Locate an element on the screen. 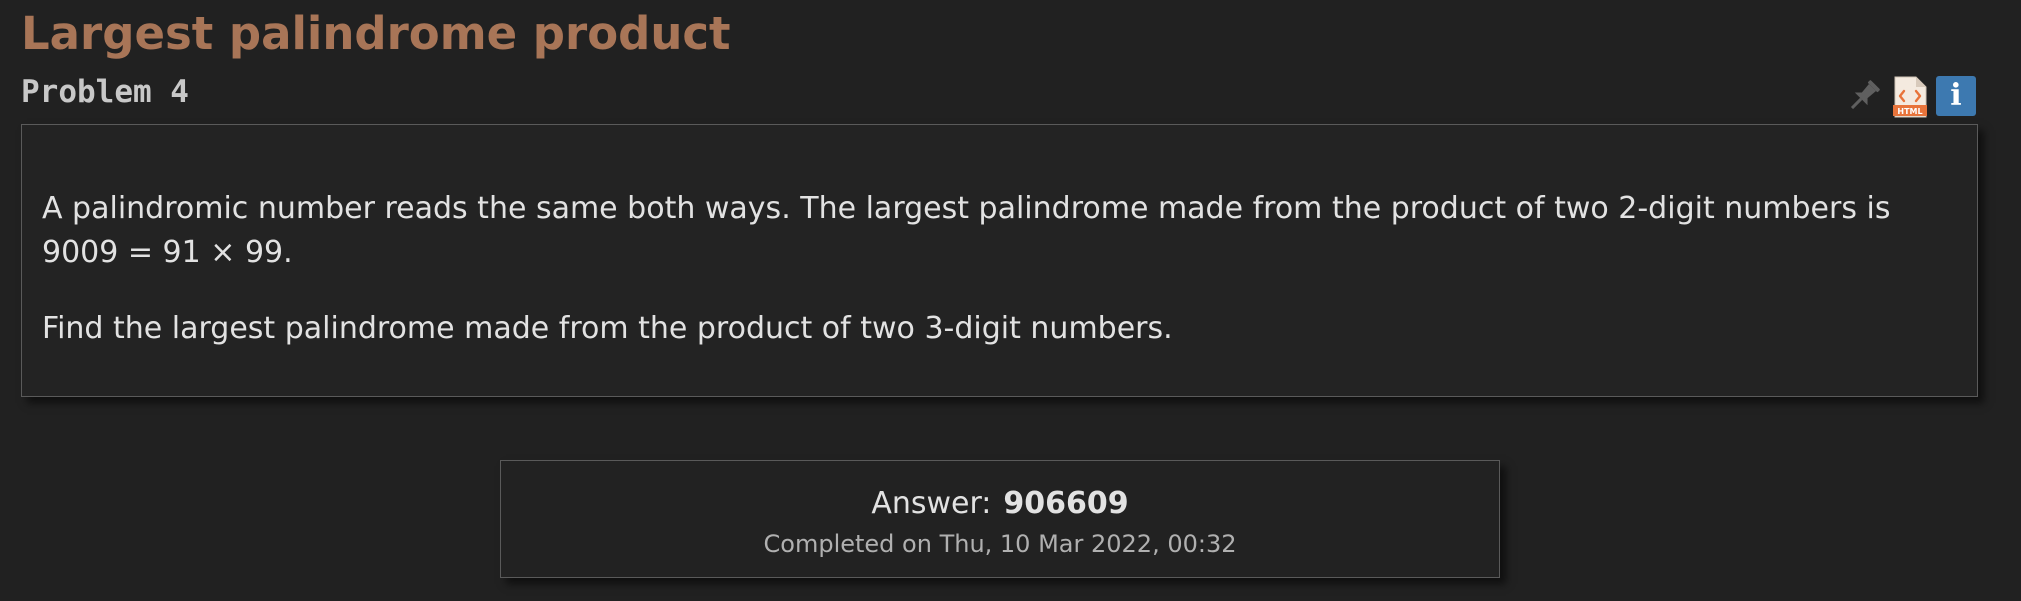 Image resolution: width=2021 pixels, height=601 pixels. problem-icon-bar: HTML i is located at coordinates (1913, 97).